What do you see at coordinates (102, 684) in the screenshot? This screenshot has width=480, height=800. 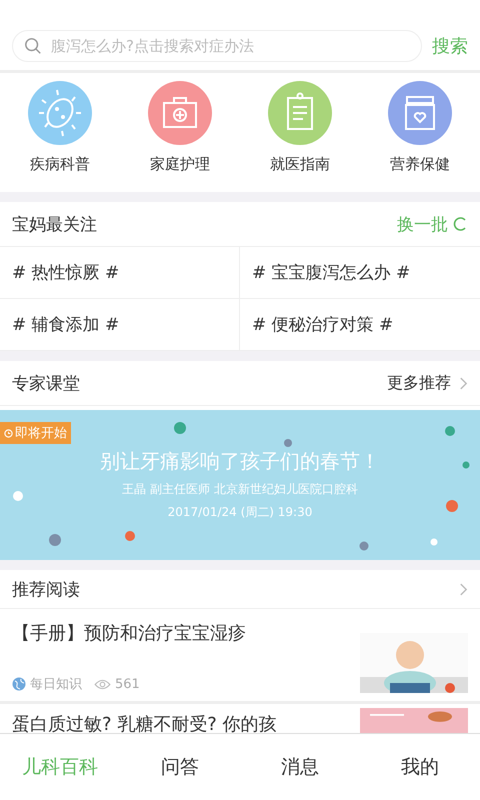 I see `eye-icon` at bounding box center [102, 684].